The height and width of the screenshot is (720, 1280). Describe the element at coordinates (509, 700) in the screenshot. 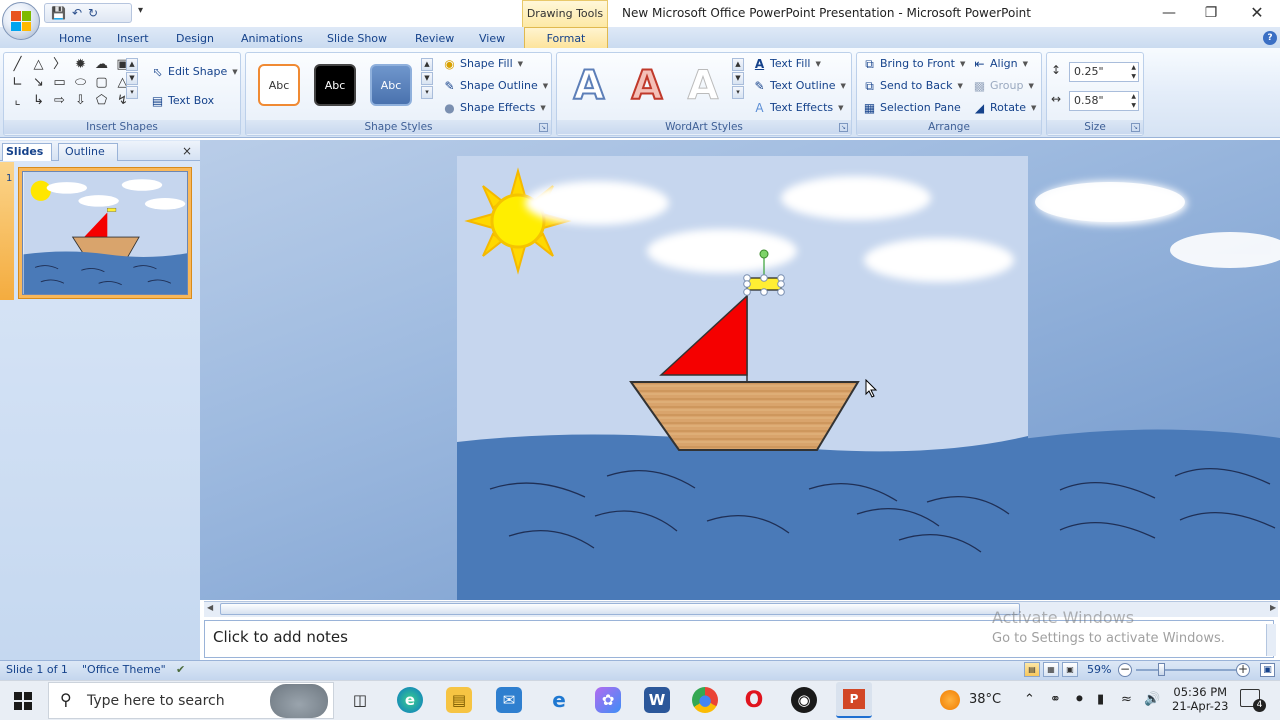

I see `mail-icon: ✉` at that location.